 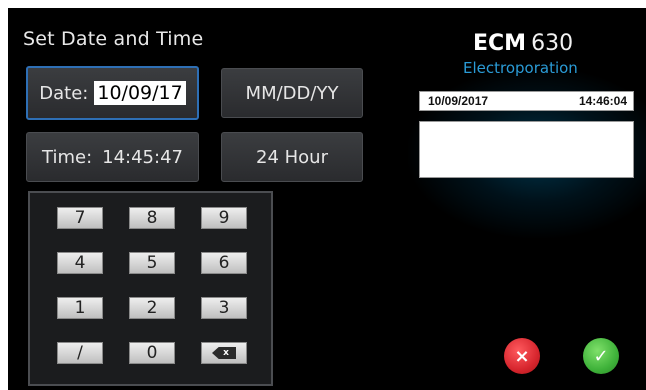 I want to click on check-icon: ✓, so click(x=601, y=356).